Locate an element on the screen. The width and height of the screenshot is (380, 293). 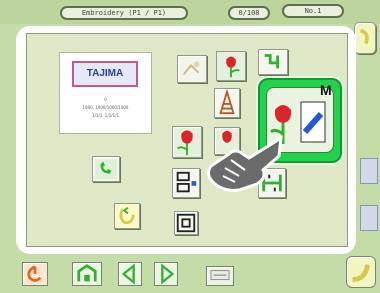
stitch-counter: 0/108 is located at coordinates (249, 13).